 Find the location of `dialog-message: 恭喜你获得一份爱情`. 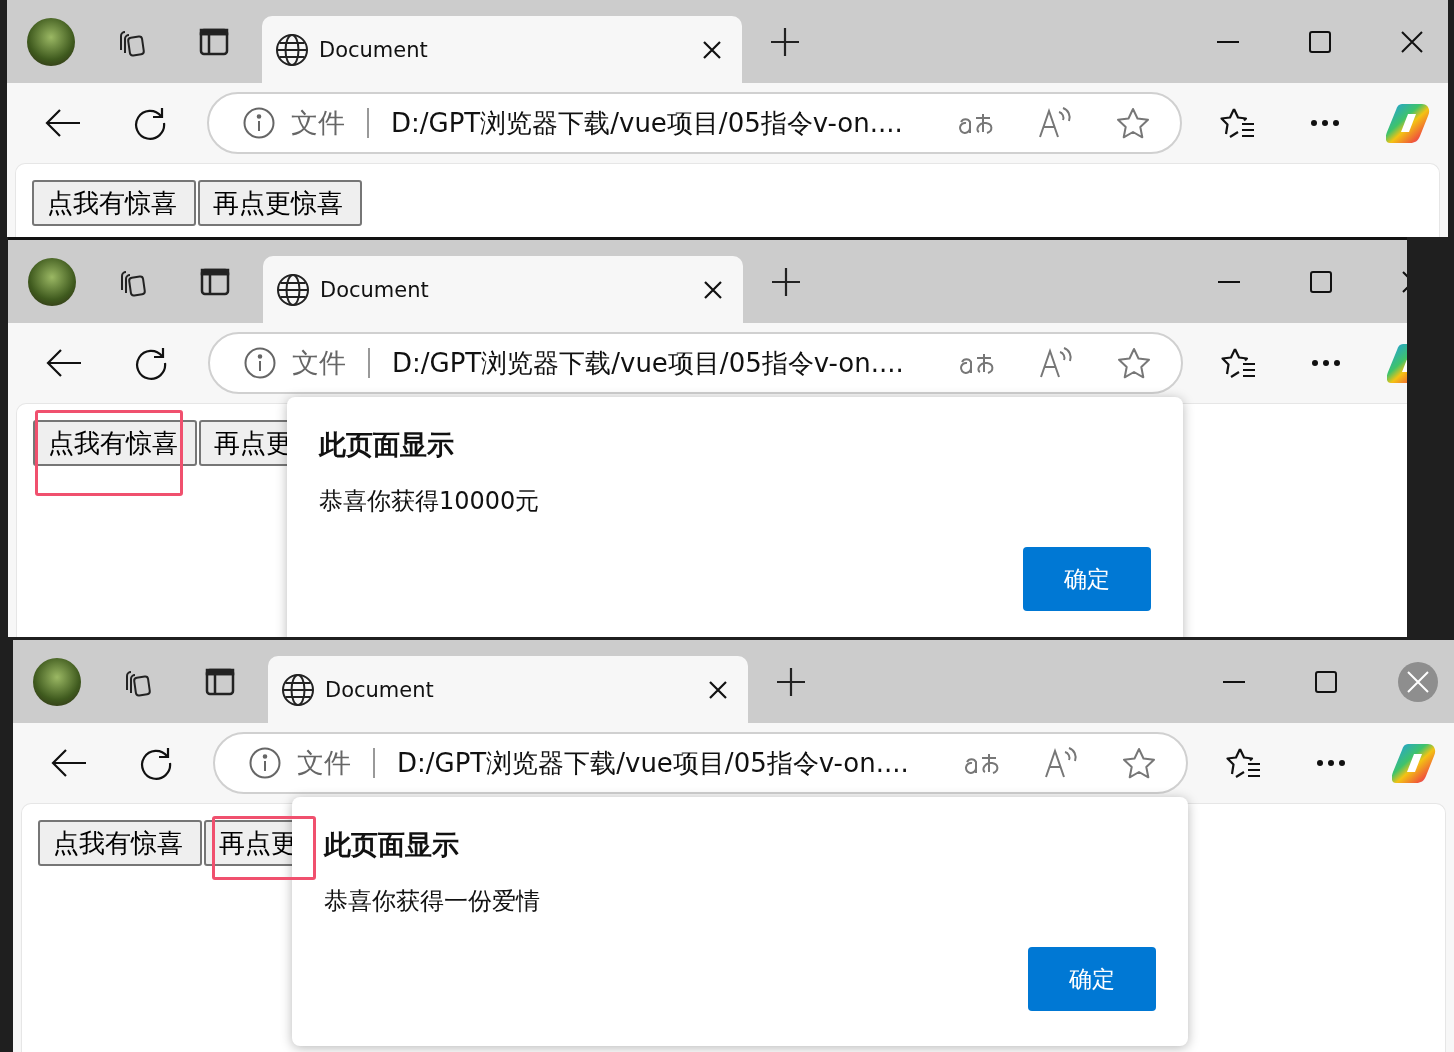

dialog-message: 恭喜你获得一份爱情 is located at coordinates (432, 901).